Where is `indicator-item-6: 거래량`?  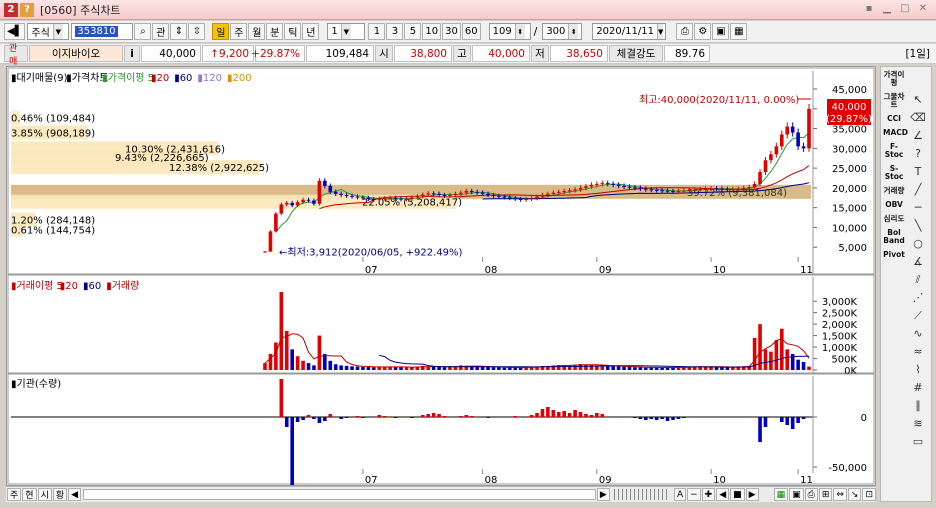
indicator-item-6: 거래량 is located at coordinates (894, 191).